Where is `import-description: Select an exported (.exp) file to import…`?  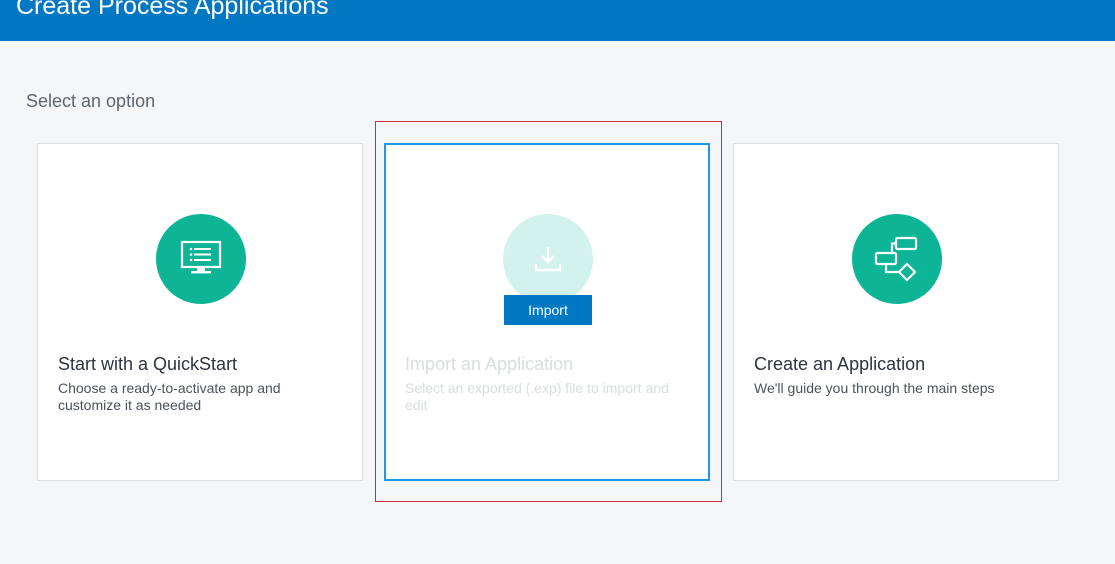
import-description: Select an exported (.exp) file to import… is located at coordinates (537, 396).